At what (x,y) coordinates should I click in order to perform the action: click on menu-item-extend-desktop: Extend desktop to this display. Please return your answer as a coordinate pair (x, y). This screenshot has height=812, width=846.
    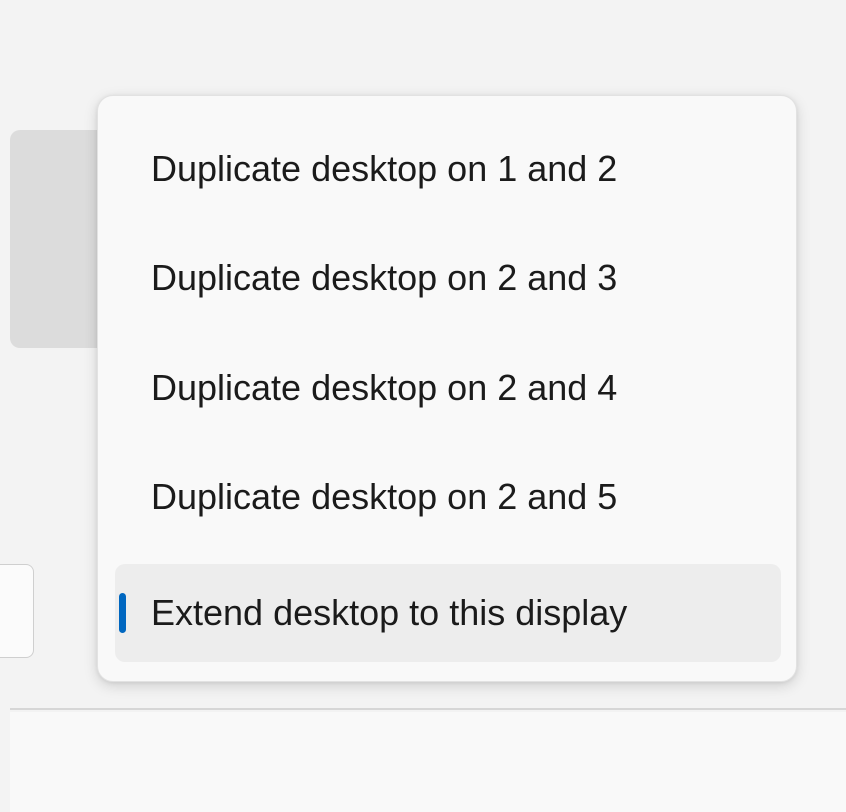
    Looking at the image, I should click on (448, 613).